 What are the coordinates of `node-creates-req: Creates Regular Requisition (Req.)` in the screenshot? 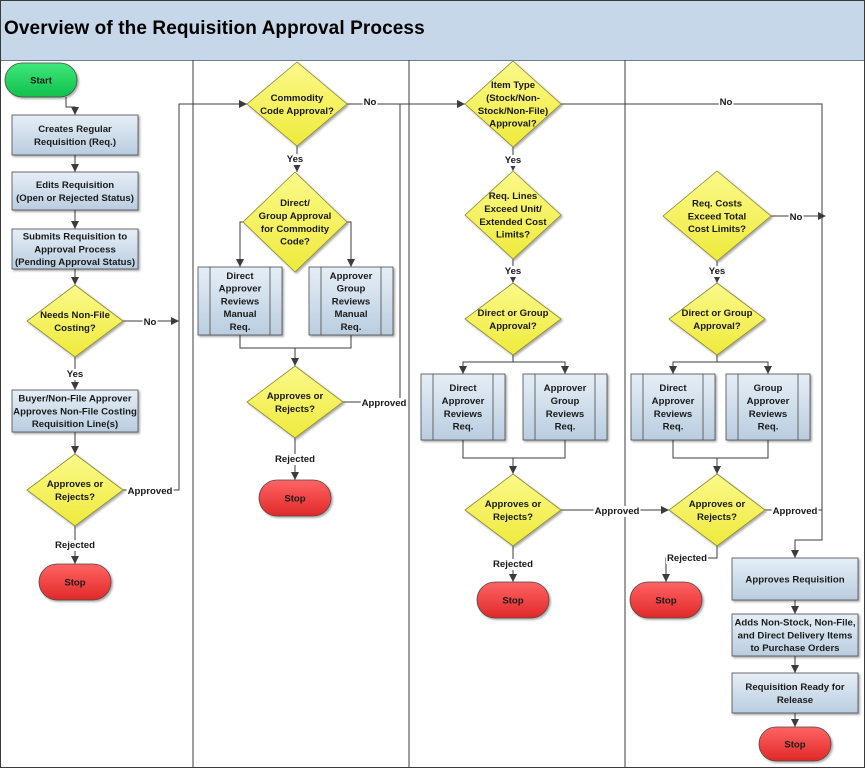 It's located at (75, 135).